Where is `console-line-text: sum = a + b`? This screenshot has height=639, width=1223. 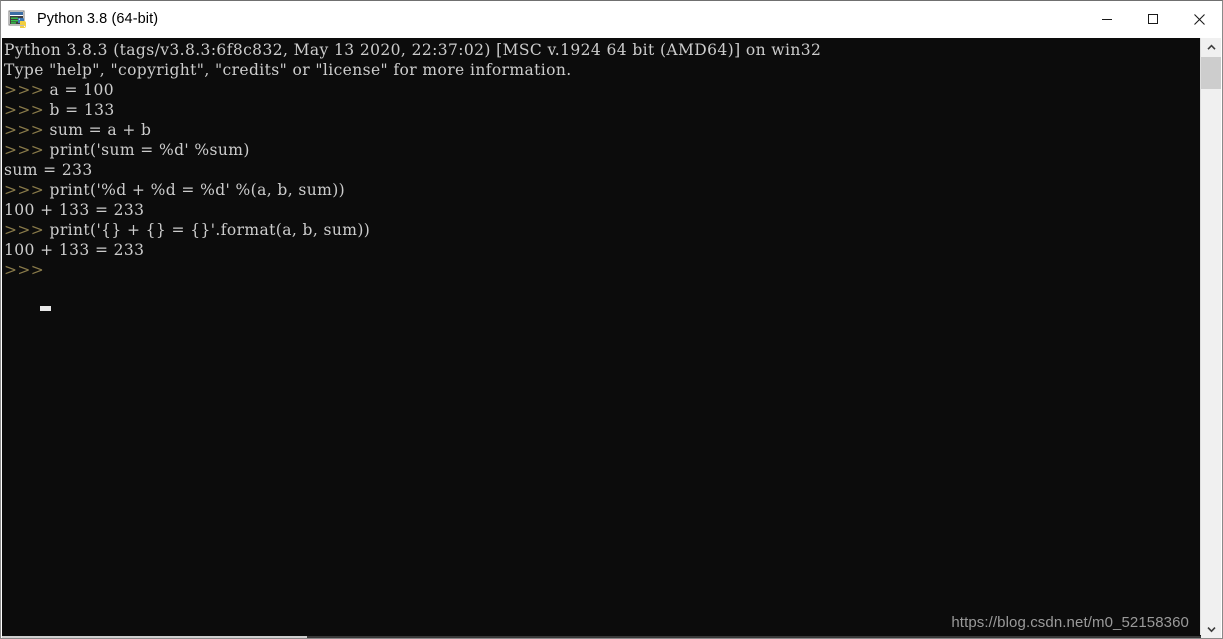
console-line-text: sum = a + b is located at coordinates (98, 130).